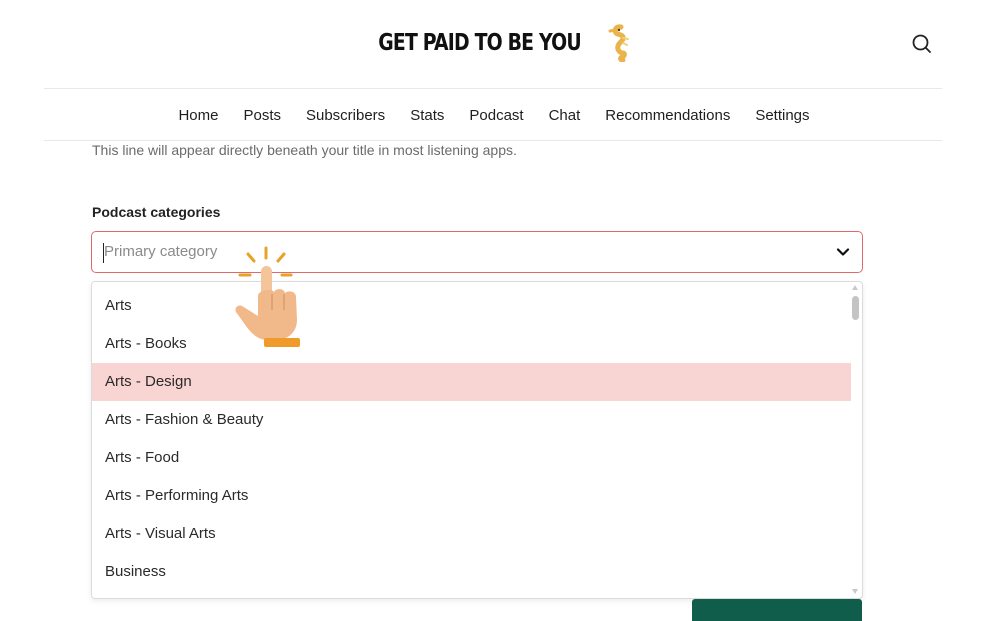 The height and width of the screenshot is (621, 988). Describe the element at coordinates (471, 420) in the screenshot. I see `dropdown-option-arts-fashion-beauty: Arts - Fashion & Beauty` at that location.